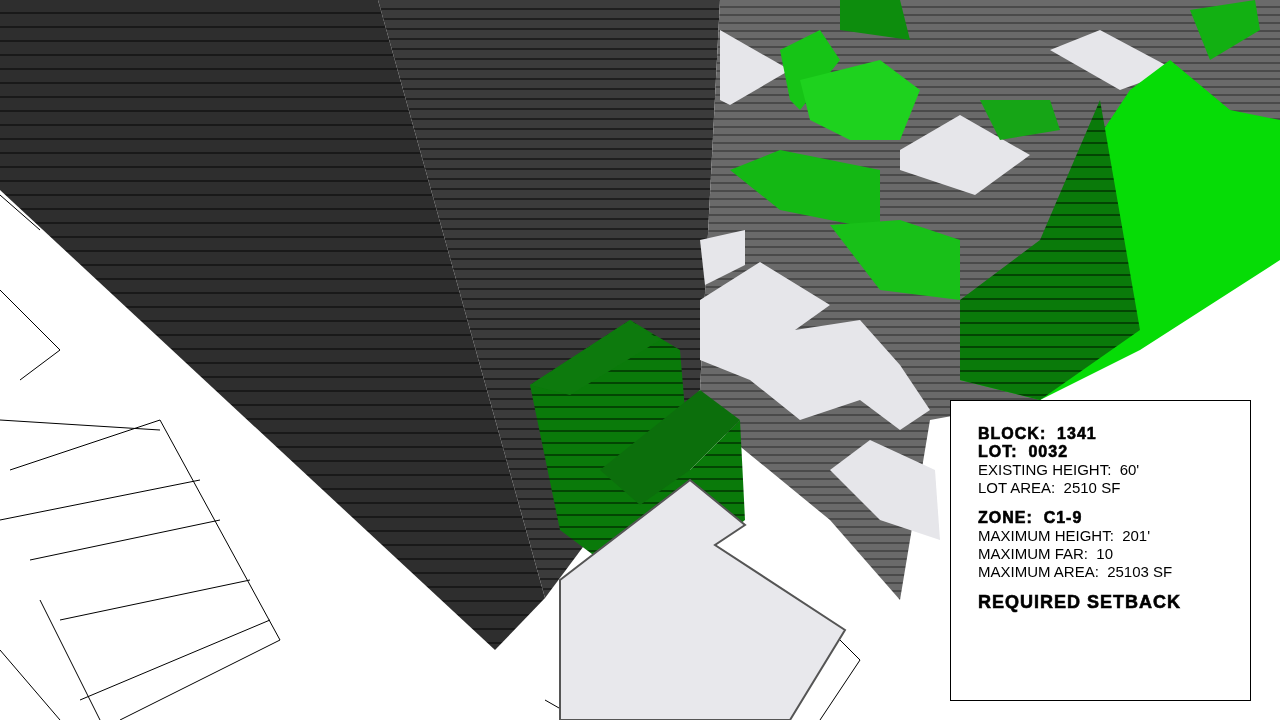  What do you see at coordinates (1076, 572) in the screenshot?
I see `info-line: MAXIMUM AREA: 25103 SF` at bounding box center [1076, 572].